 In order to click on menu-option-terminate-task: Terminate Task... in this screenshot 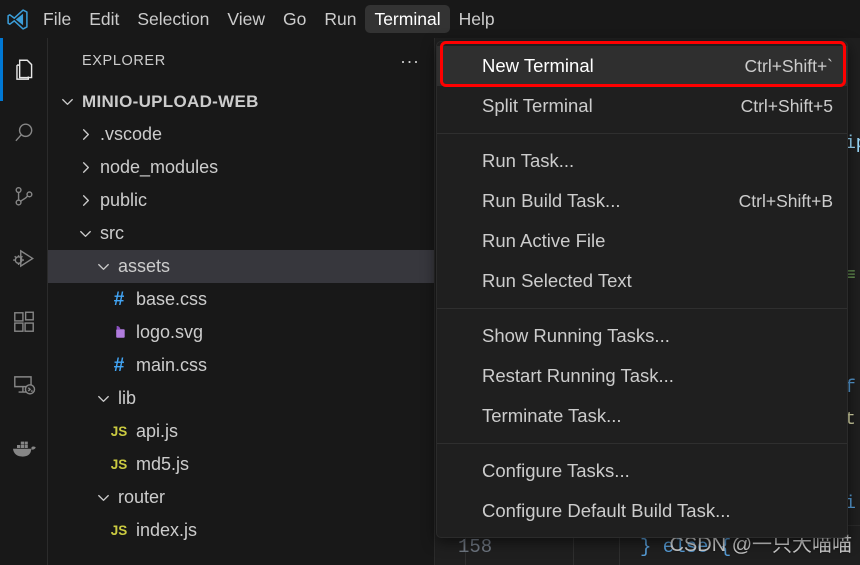, I will do `click(642, 416)`.